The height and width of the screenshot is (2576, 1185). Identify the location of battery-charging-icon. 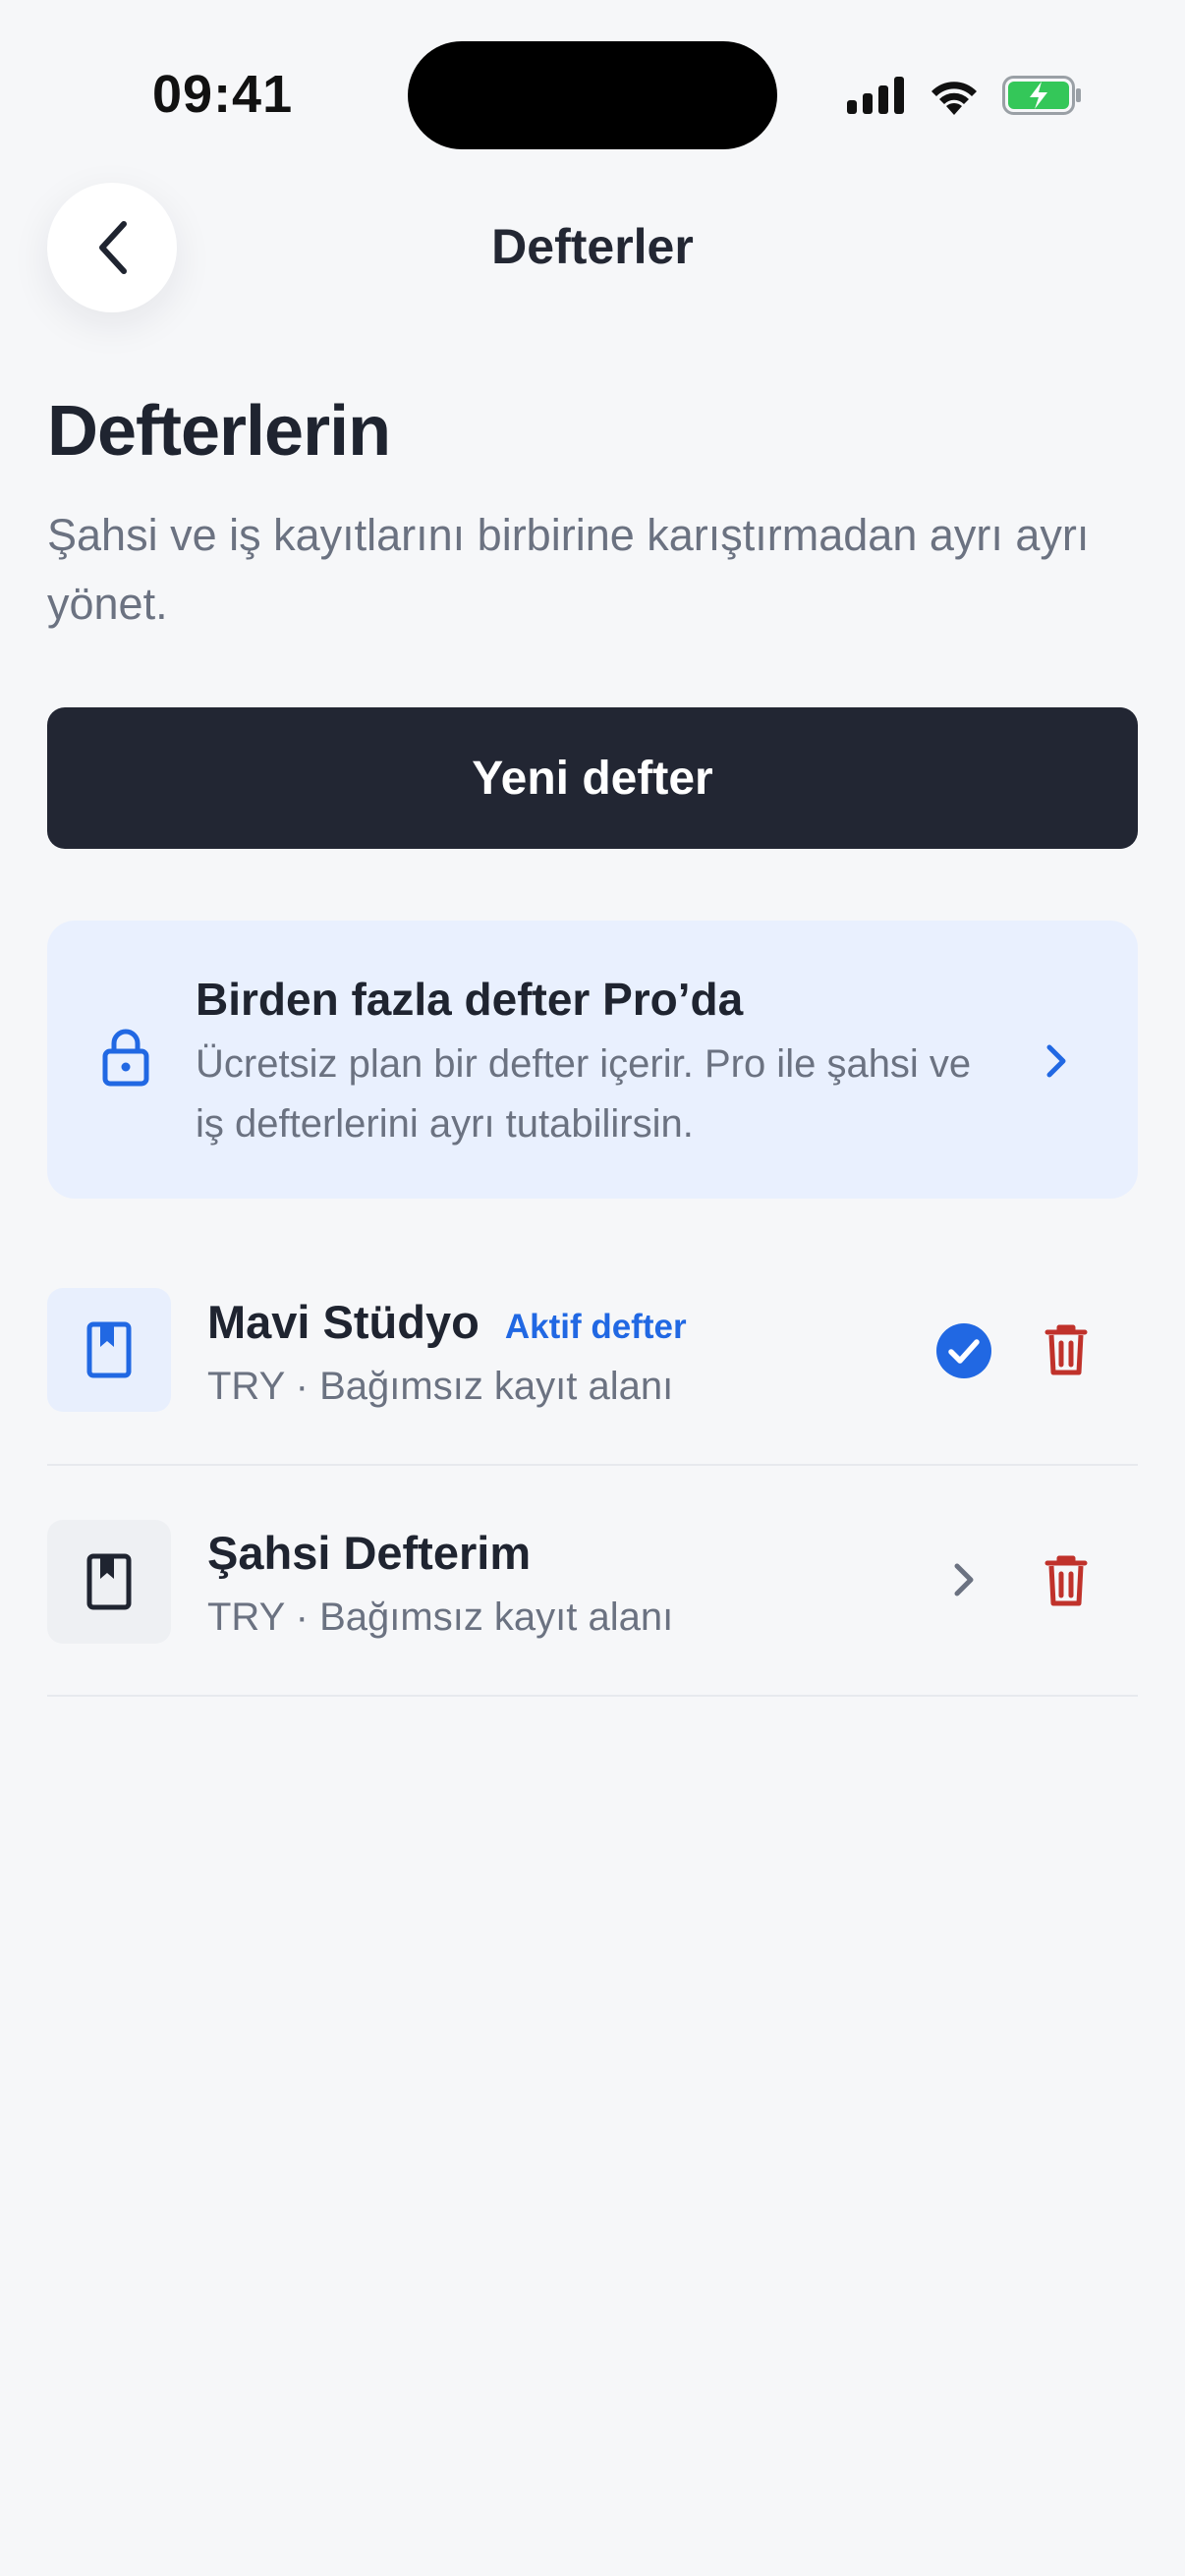
(1041, 95).